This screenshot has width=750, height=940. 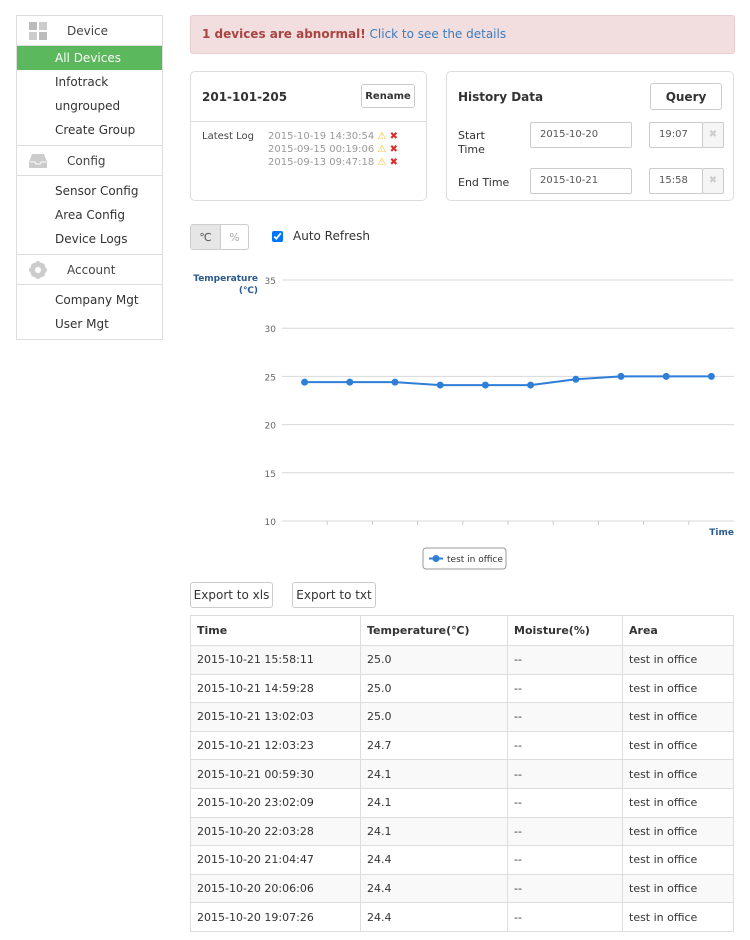 I want to click on percent-button: %, so click(x=234, y=237).